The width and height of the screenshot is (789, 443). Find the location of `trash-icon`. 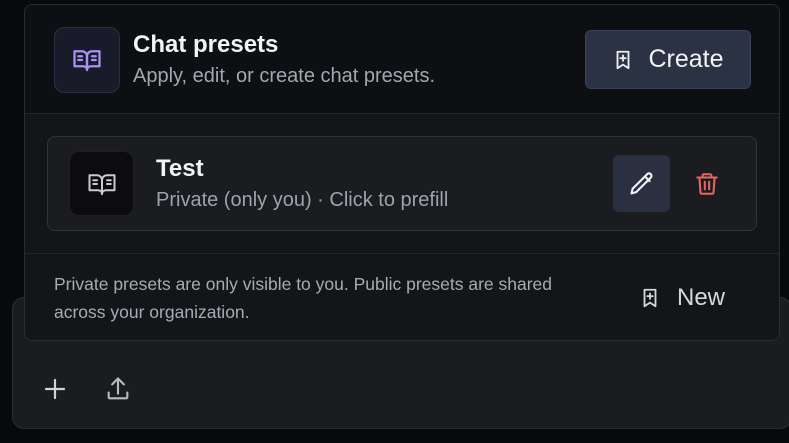

trash-icon is located at coordinates (707, 183).